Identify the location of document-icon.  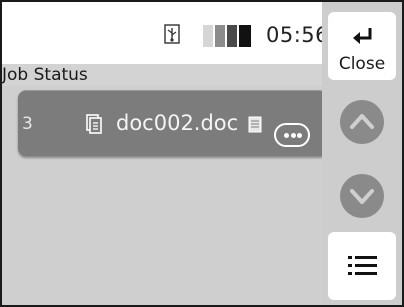
(94, 124).